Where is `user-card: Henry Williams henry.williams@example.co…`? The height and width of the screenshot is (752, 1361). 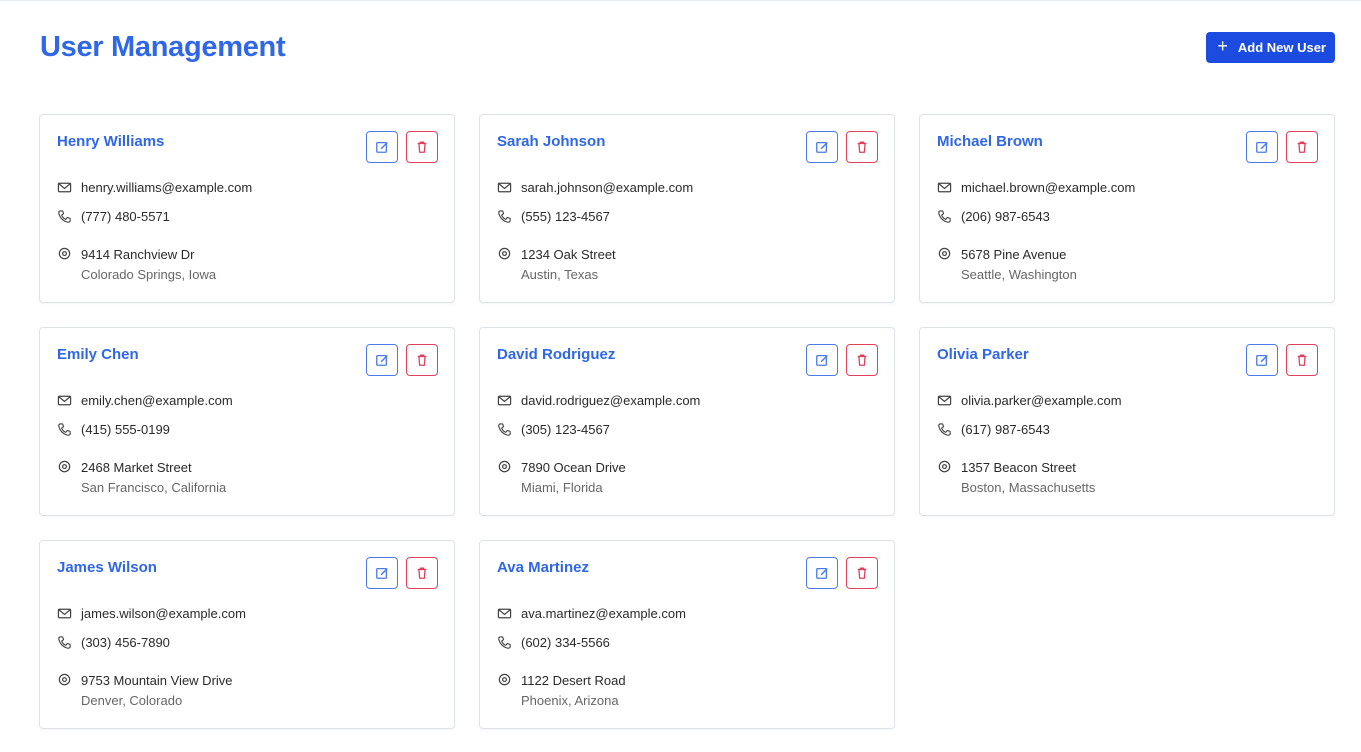 user-card: Henry Williams henry.williams@example.co… is located at coordinates (247, 208).